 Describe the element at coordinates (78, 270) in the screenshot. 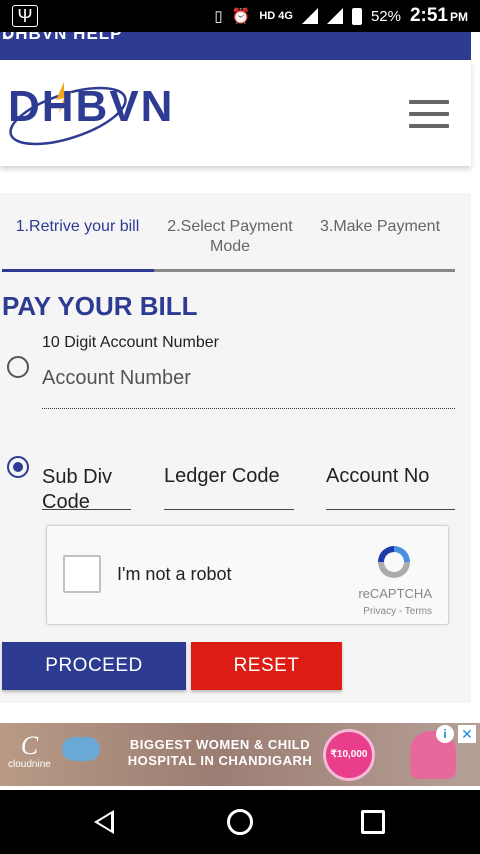

I see `steps-progress-active` at that location.